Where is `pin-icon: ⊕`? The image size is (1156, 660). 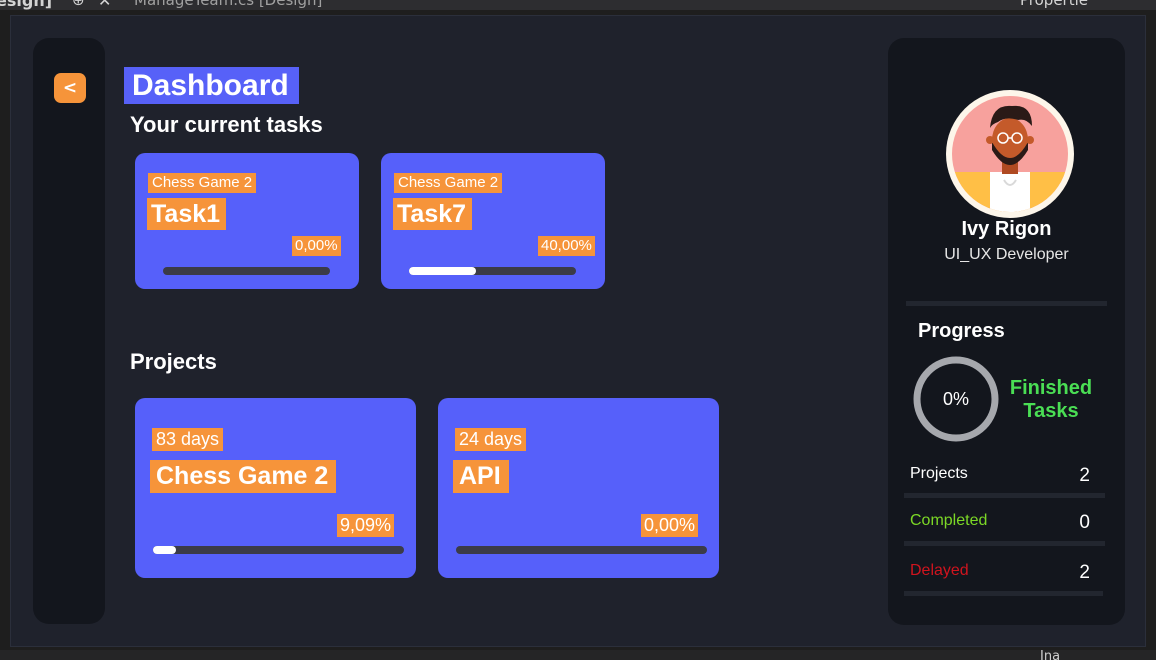 pin-icon: ⊕ is located at coordinates (78, 4).